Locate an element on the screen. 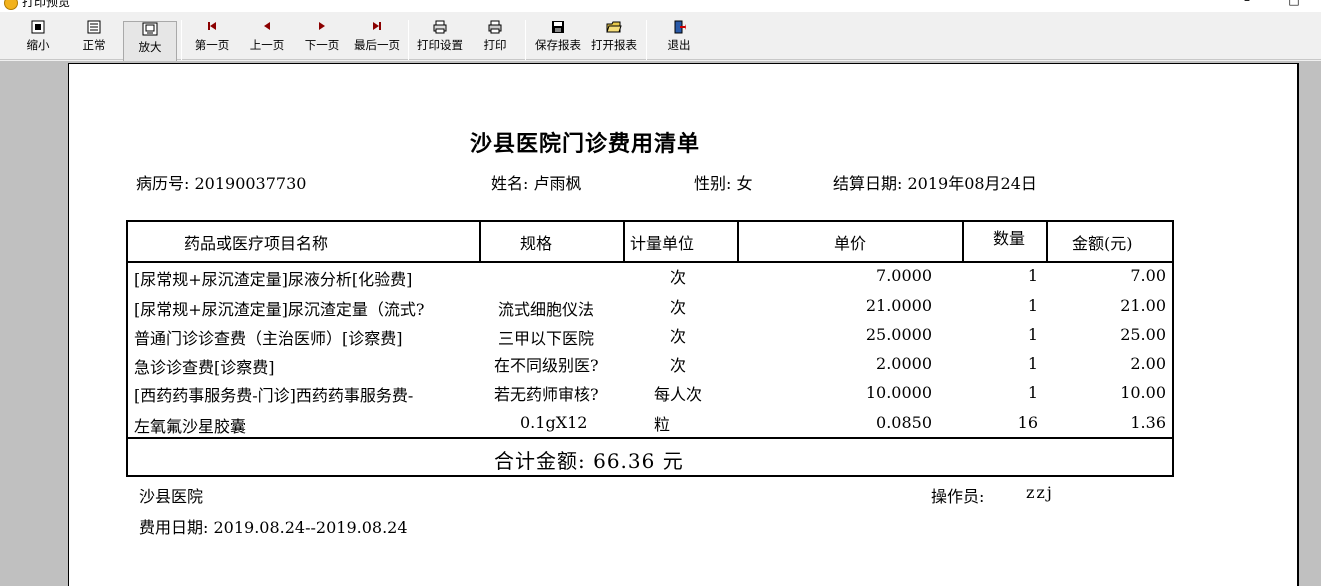 This screenshot has width=1321, height=586. table-cell: 左氧氟沙星胶囊 is located at coordinates (190, 426).